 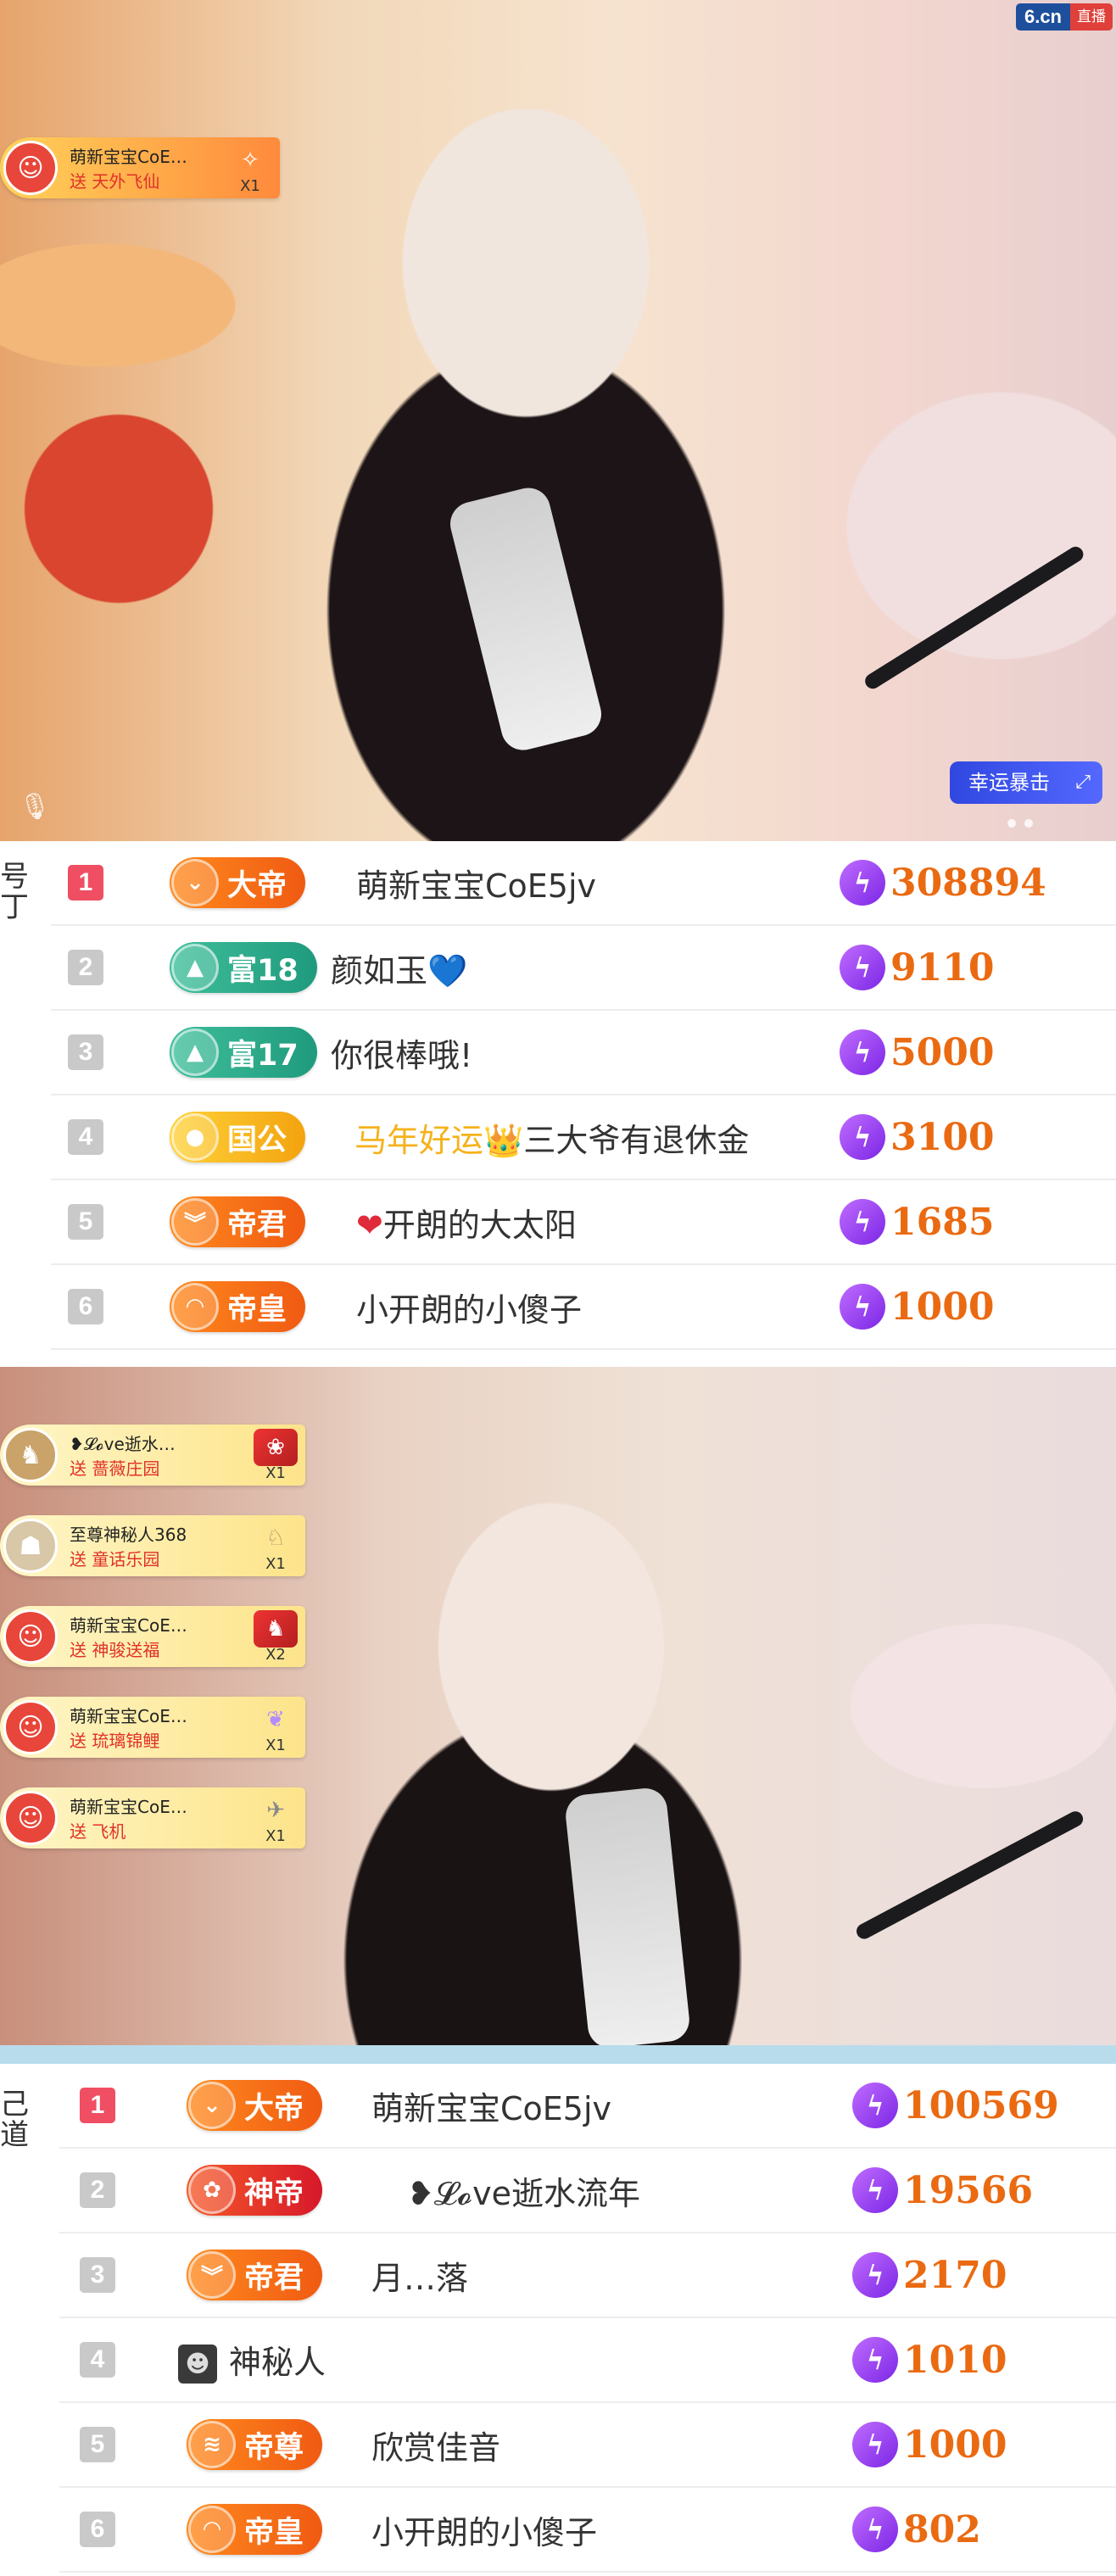 I want to click on score: ϟ 1010, so click(x=929, y=2360).